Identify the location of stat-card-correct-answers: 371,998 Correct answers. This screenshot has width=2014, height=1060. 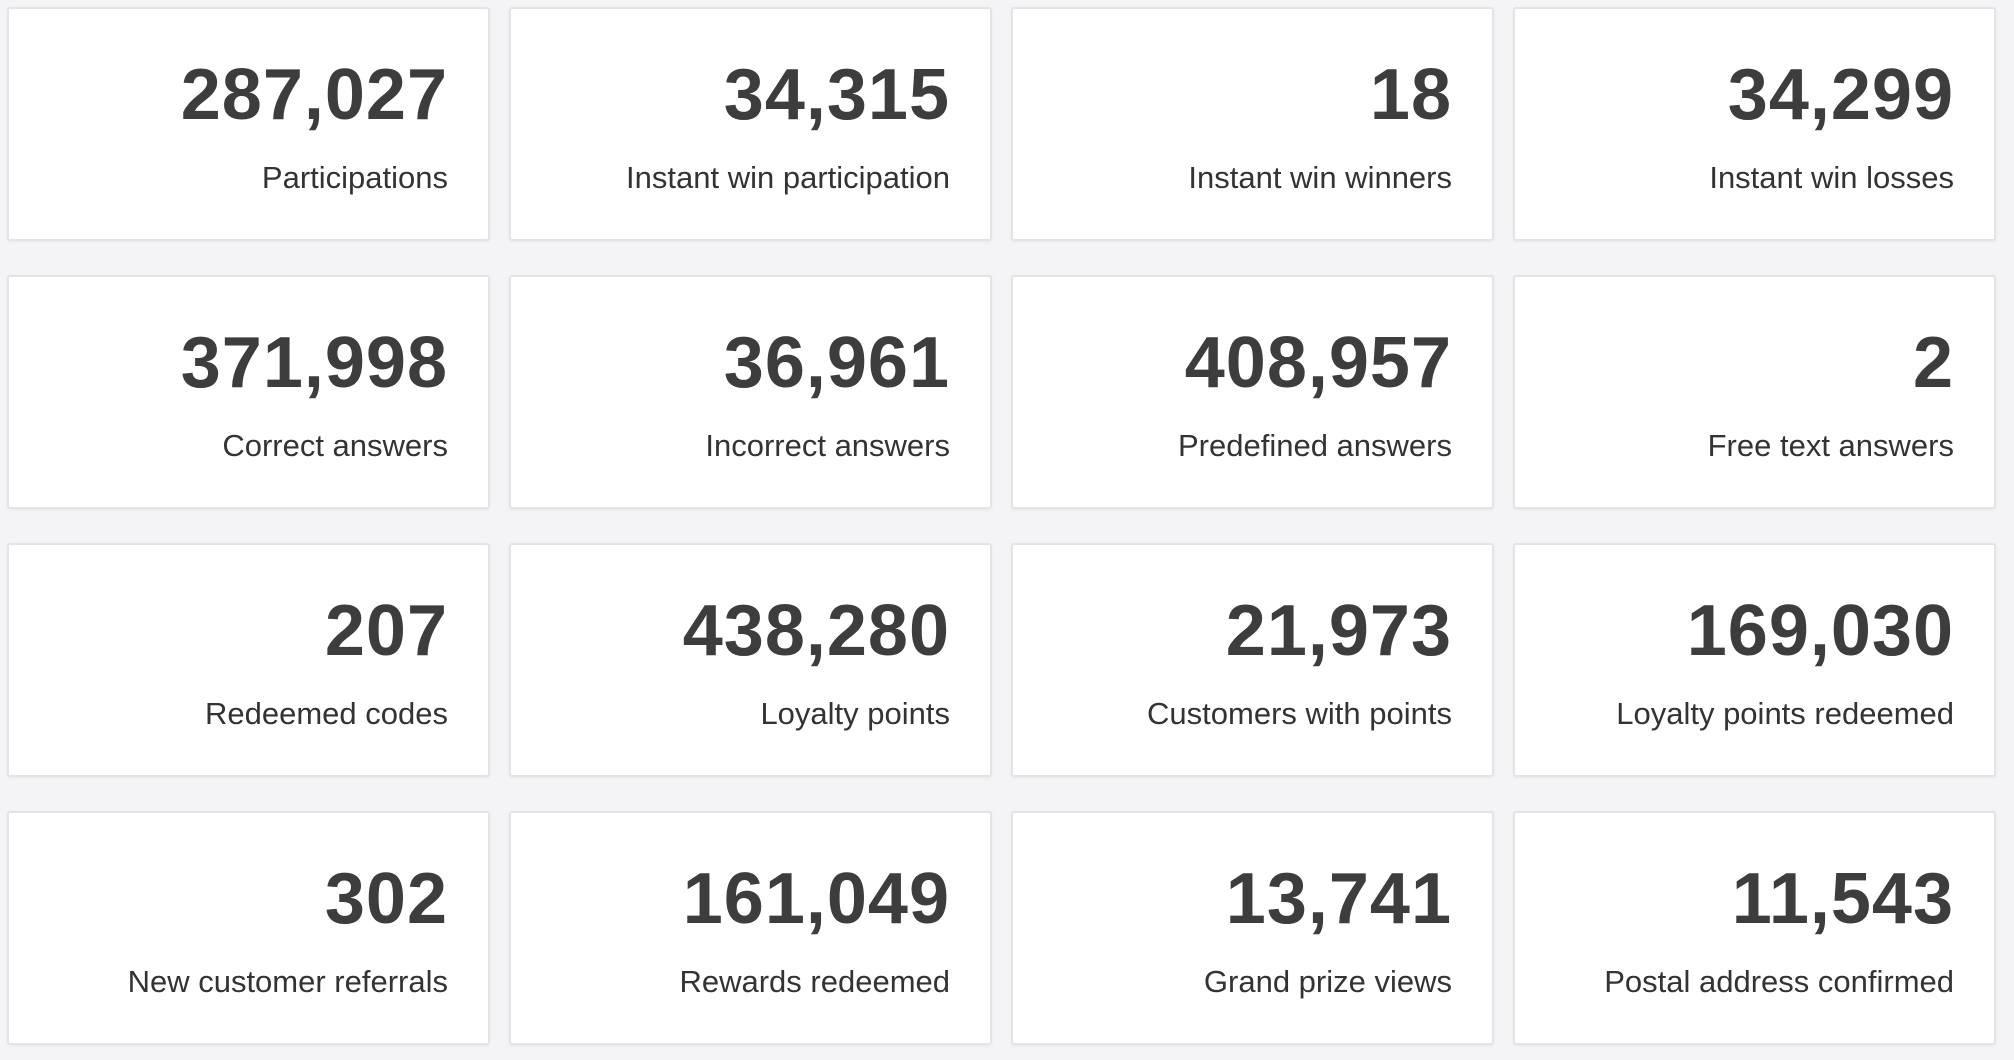
(248, 392).